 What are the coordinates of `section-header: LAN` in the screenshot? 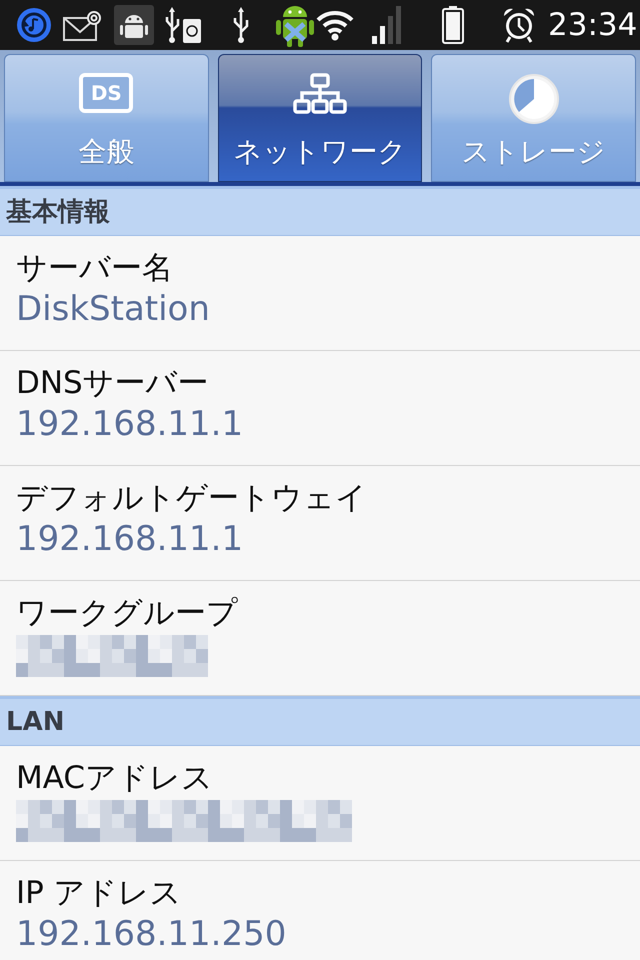 It's located at (320, 721).